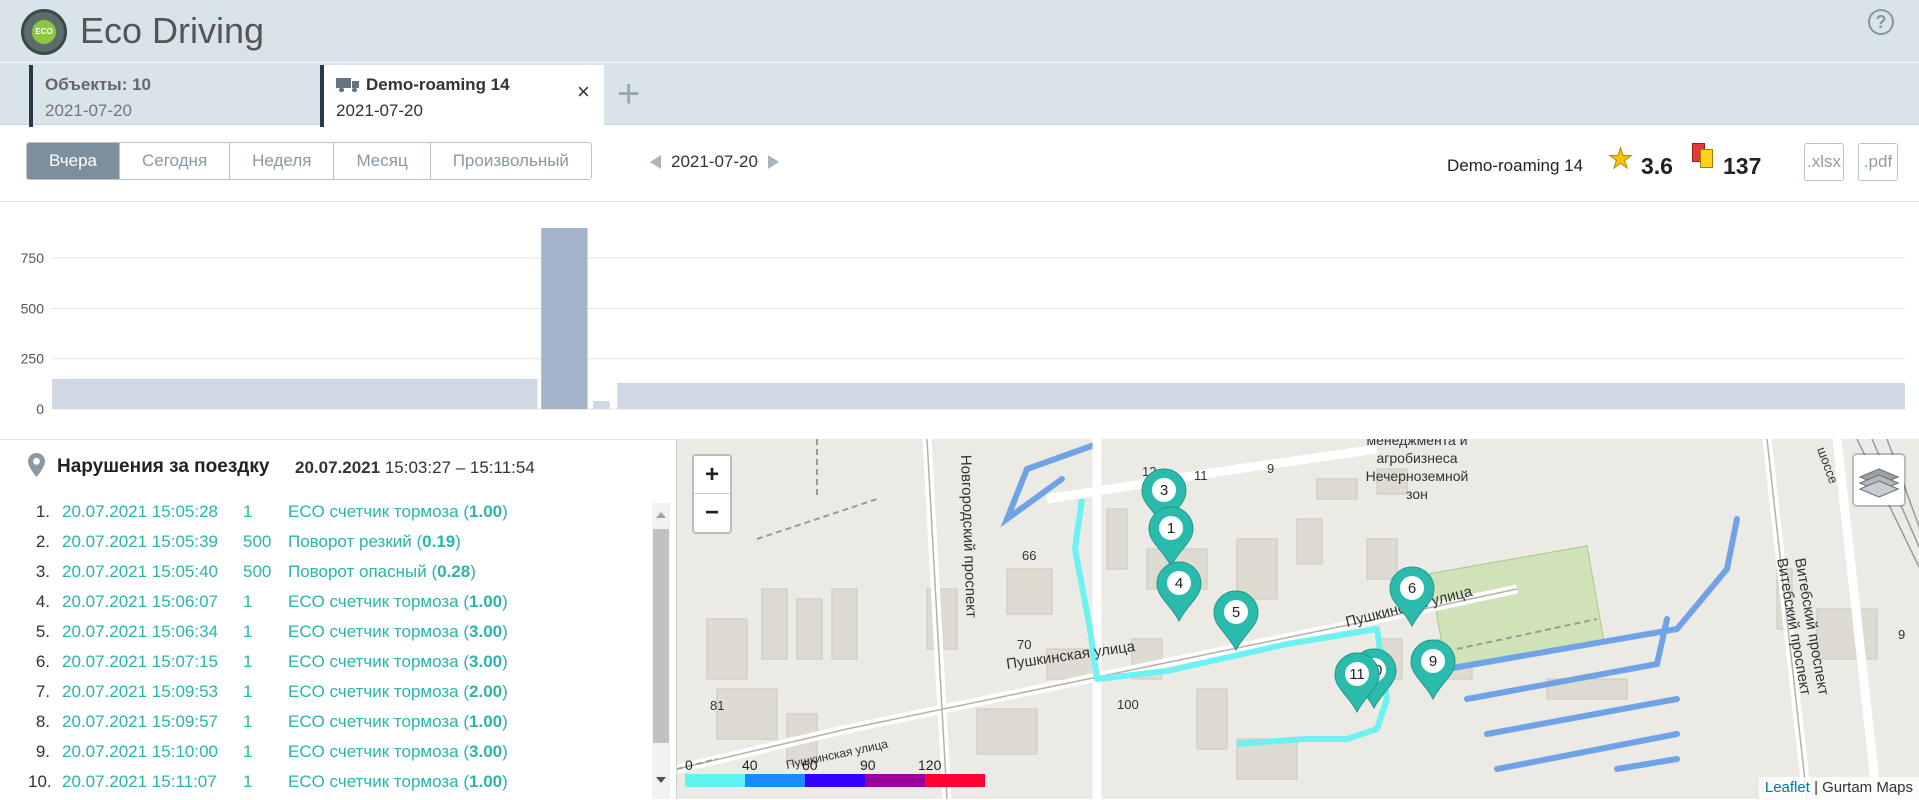 This screenshot has height=800, width=1919. What do you see at coordinates (140, 722) in the screenshot?
I see `violation-time: 20.07.2021 15:09:57` at bounding box center [140, 722].